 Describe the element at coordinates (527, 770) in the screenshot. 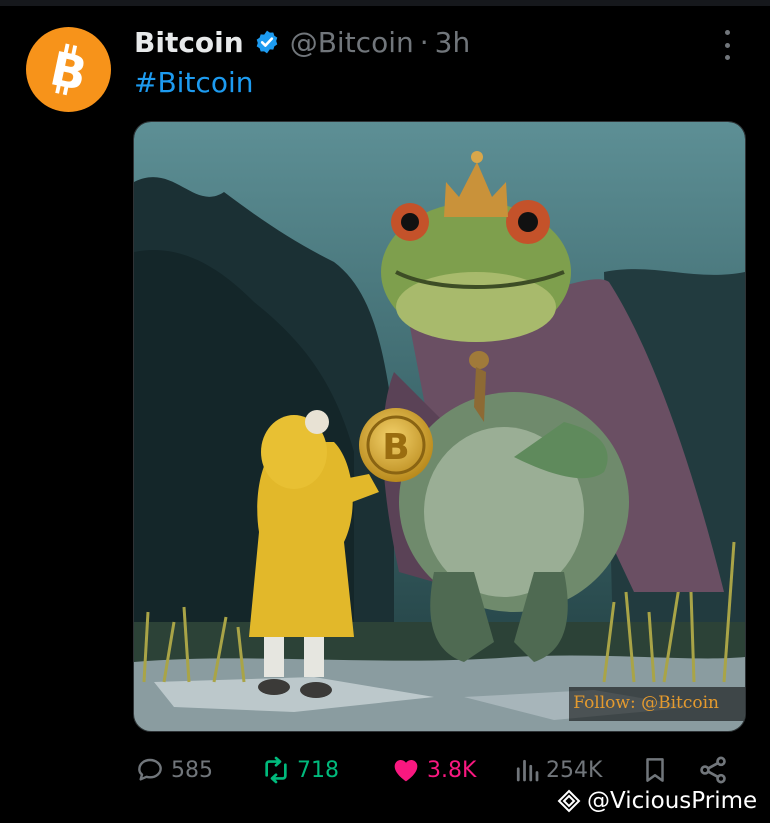

I see `bar-chart-icon` at that location.